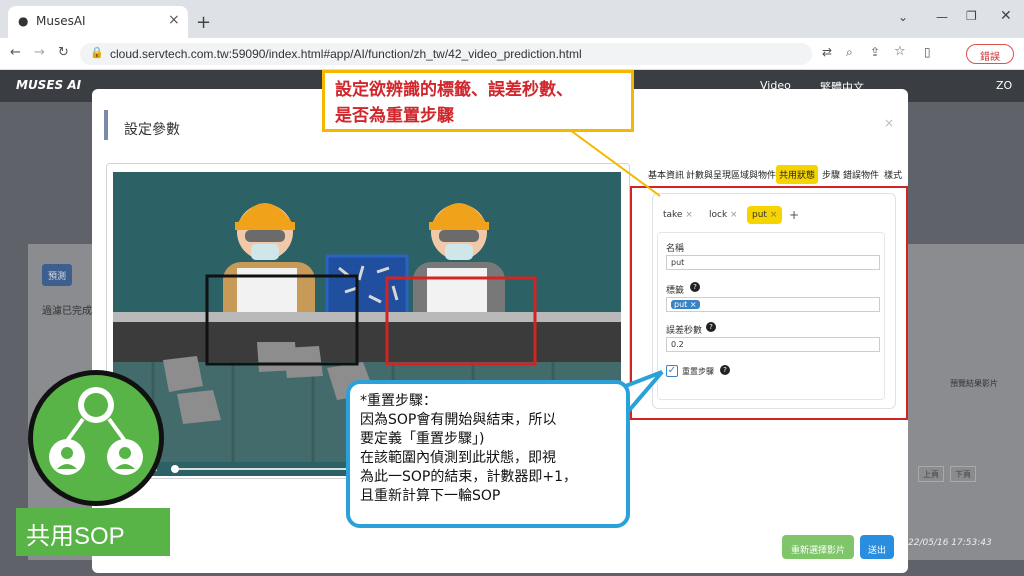 This screenshot has width=1024, height=576. What do you see at coordinates (731, 174) in the screenshot?
I see `tab-count-region: 計數與呈現區域與物件` at bounding box center [731, 174].